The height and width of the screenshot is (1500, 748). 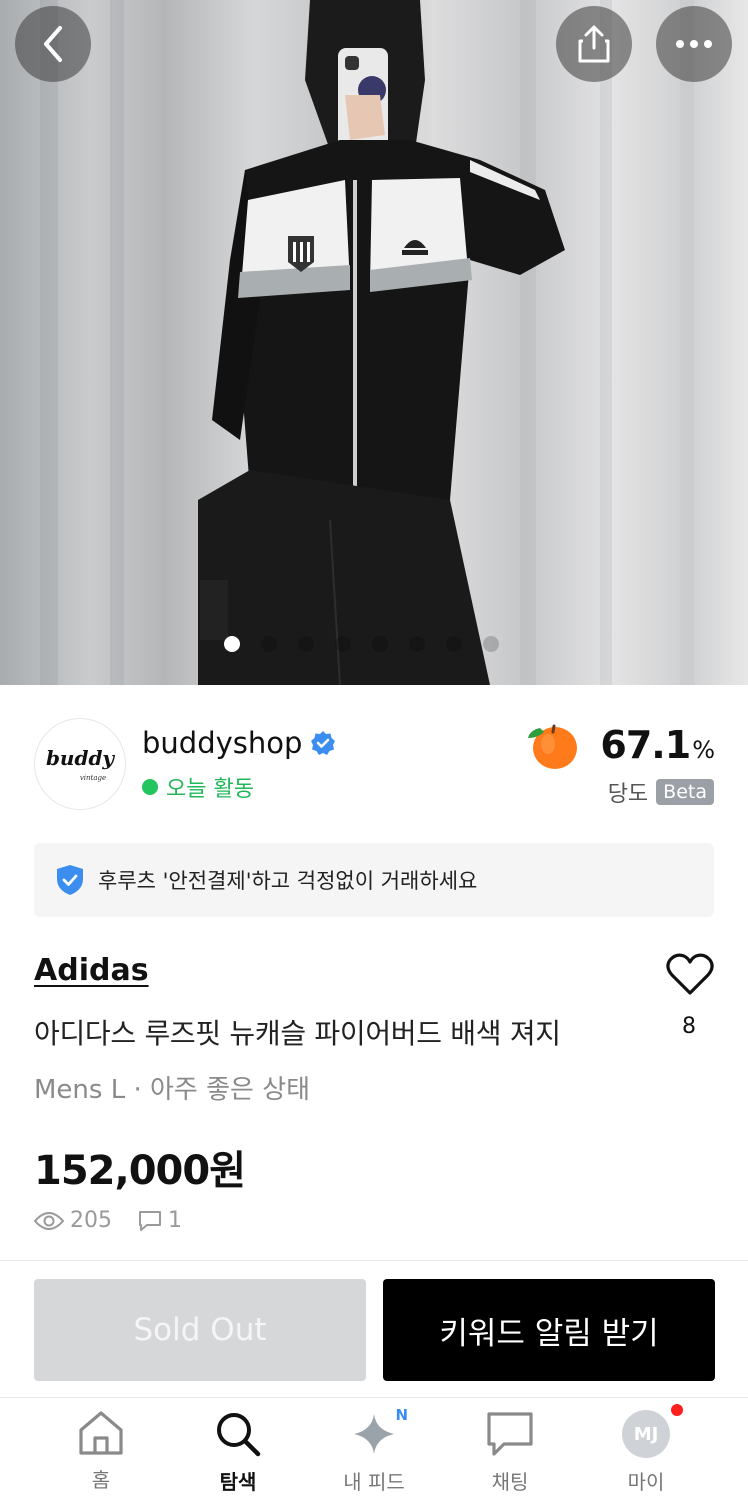 I want to click on notification-dot, so click(x=677, y=1410).